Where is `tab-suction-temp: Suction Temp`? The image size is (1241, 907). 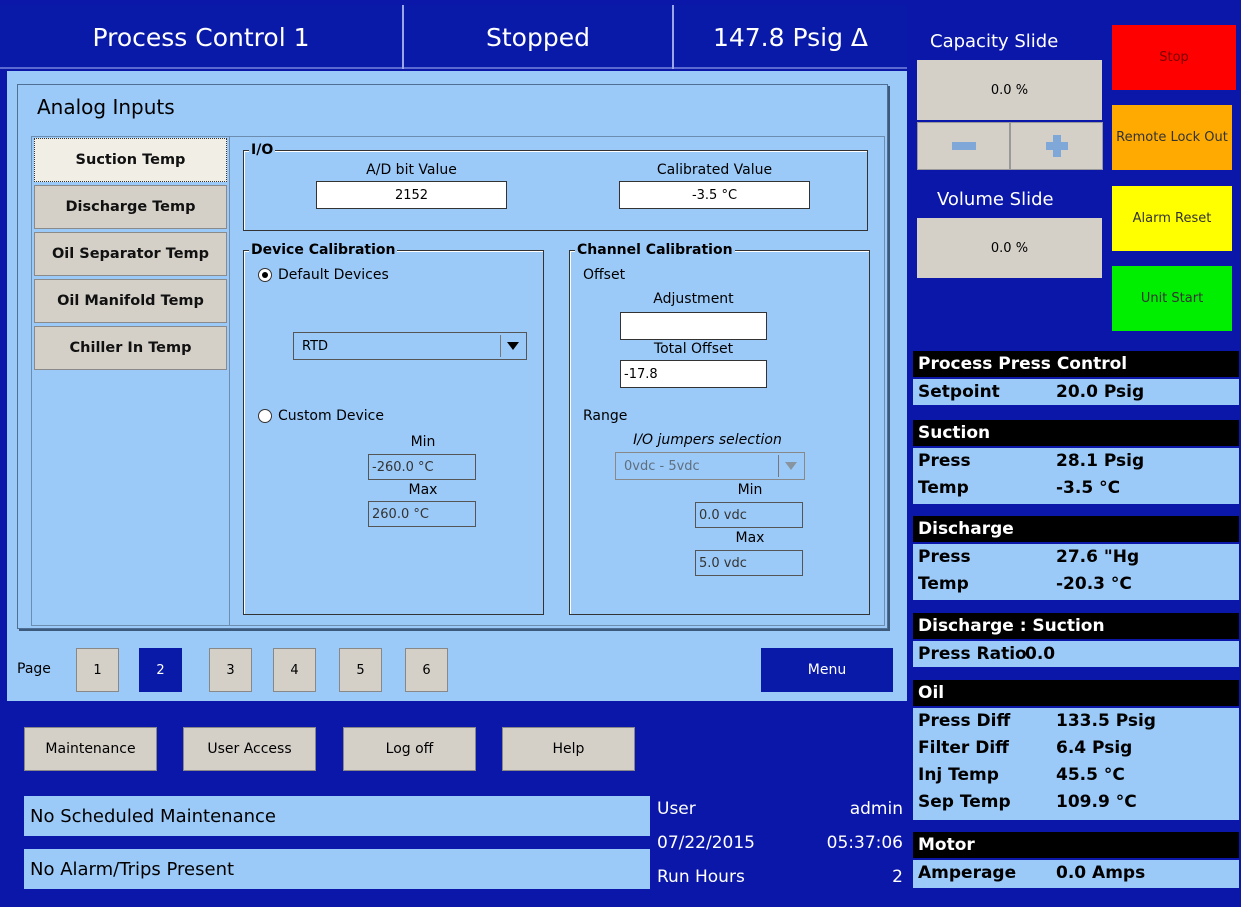 tab-suction-temp: Suction Temp is located at coordinates (130, 160).